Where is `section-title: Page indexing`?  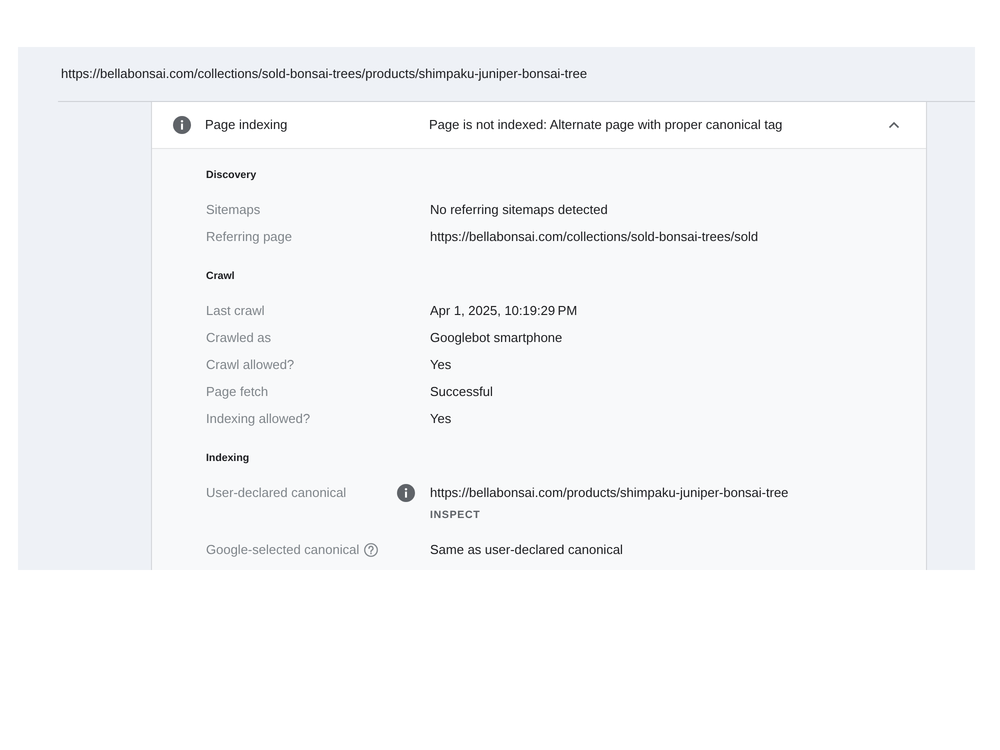
section-title: Page indexing is located at coordinates (246, 125).